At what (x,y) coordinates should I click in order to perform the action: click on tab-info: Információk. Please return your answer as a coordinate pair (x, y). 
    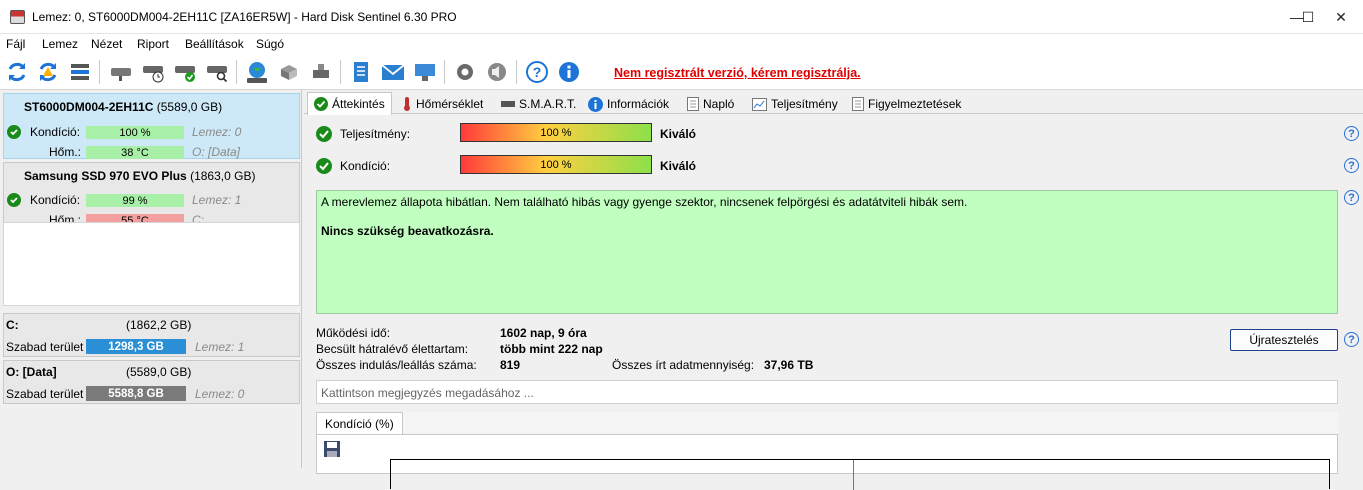
    Looking at the image, I should click on (628, 104).